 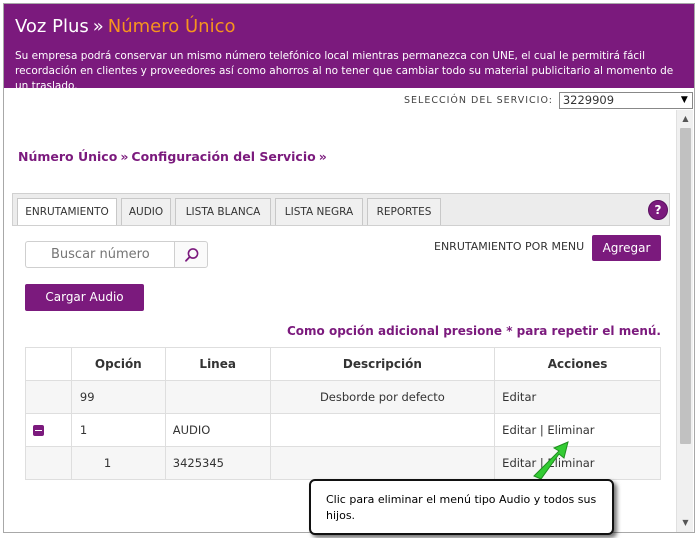 What do you see at coordinates (685, 119) in the screenshot?
I see `scroll-up-arrow-icon: ▲` at bounding box center [685, 119].